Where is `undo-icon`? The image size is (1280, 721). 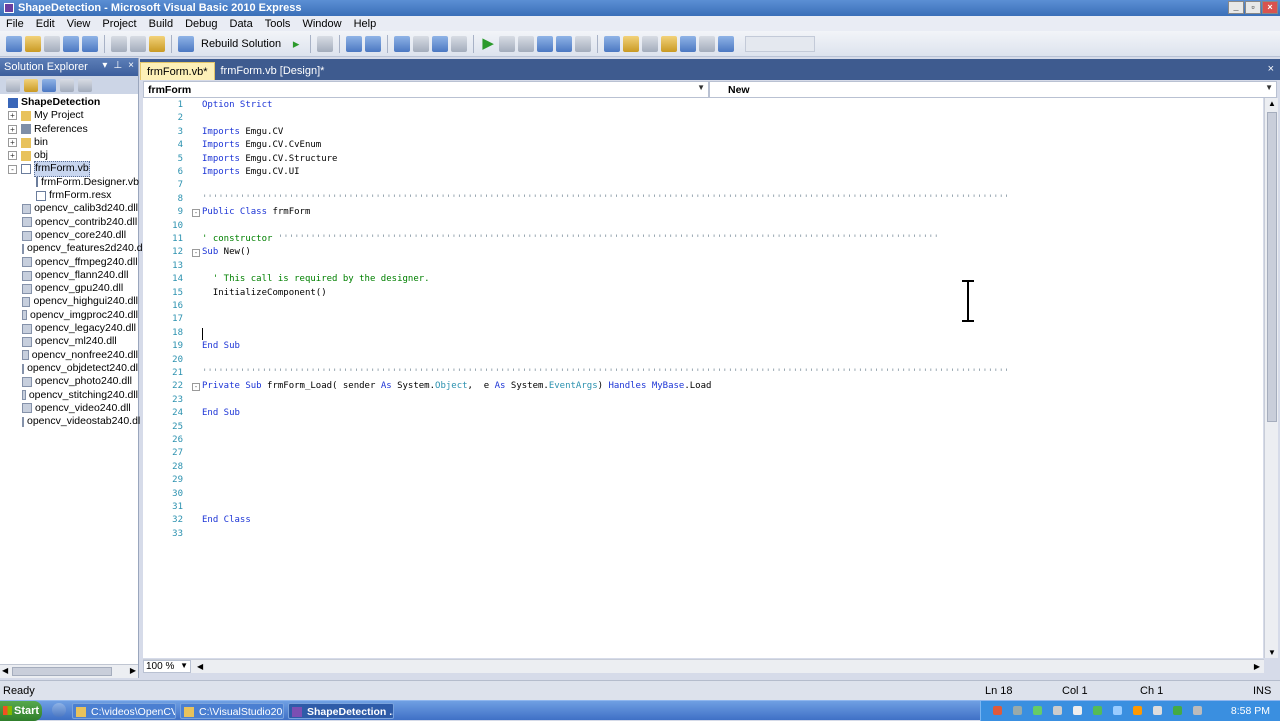 undo-icon is located at coordinates (402, 43).